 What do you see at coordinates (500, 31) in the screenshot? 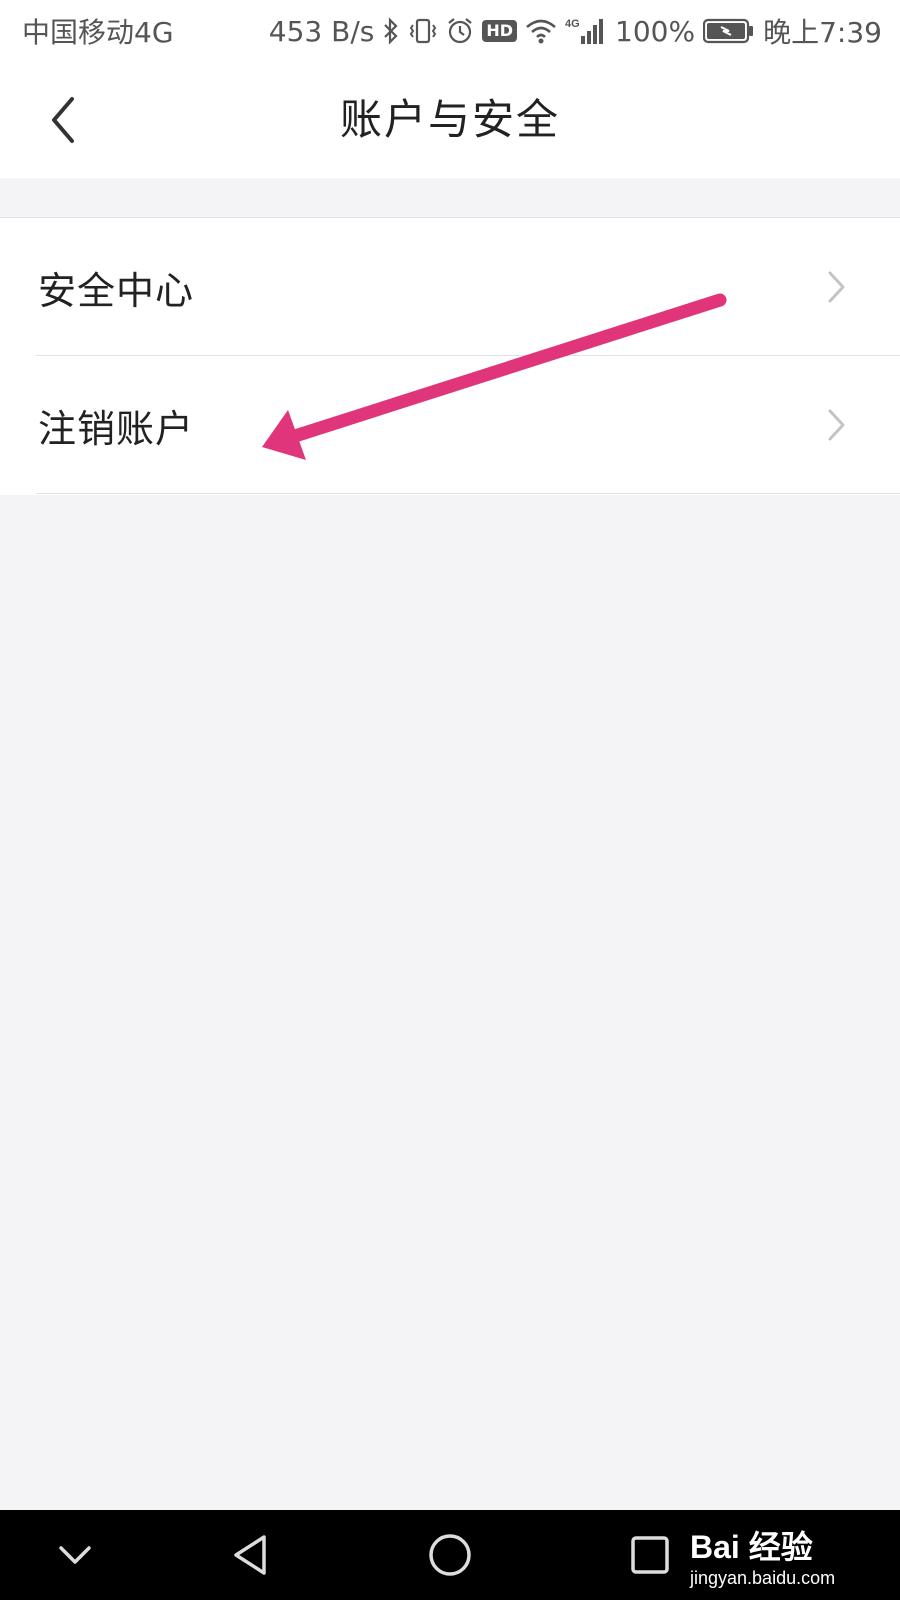
I see `hd-icon: HD` at bounding box center [500, 31].